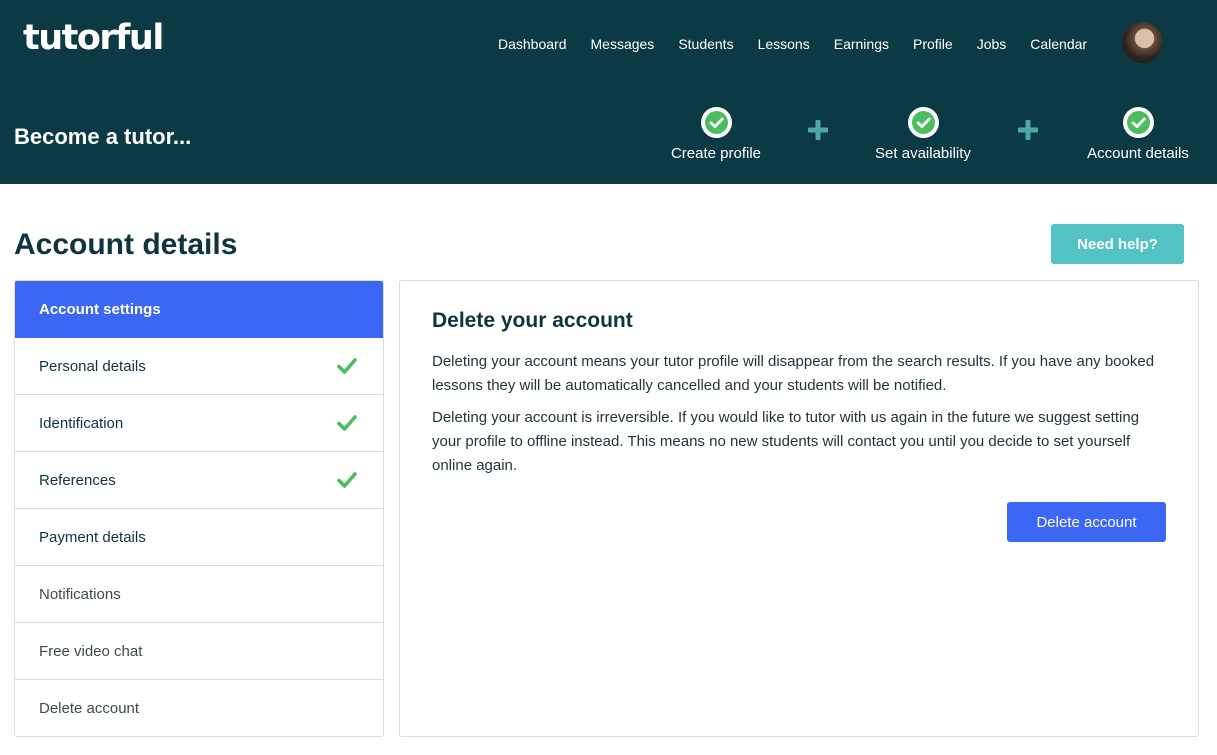  Describe the element at coordinates (80, 594) in the screenshot. I see `sidebar-item-label: Notifications` at that location.